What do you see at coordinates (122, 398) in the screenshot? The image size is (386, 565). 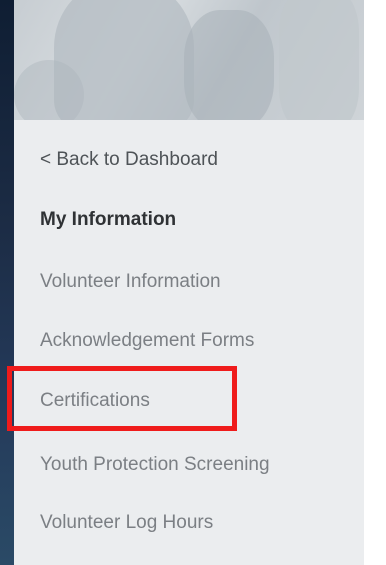 I see `highlight-annotation-box` at bounding box center [122, 398].